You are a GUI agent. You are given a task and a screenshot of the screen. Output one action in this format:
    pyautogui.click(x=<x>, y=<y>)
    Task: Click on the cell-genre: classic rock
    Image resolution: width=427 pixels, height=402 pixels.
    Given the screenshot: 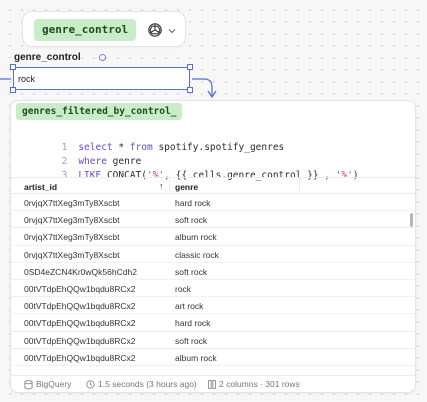 What is the action you would take?
    pyautogui.click(x=197, y=254)
    